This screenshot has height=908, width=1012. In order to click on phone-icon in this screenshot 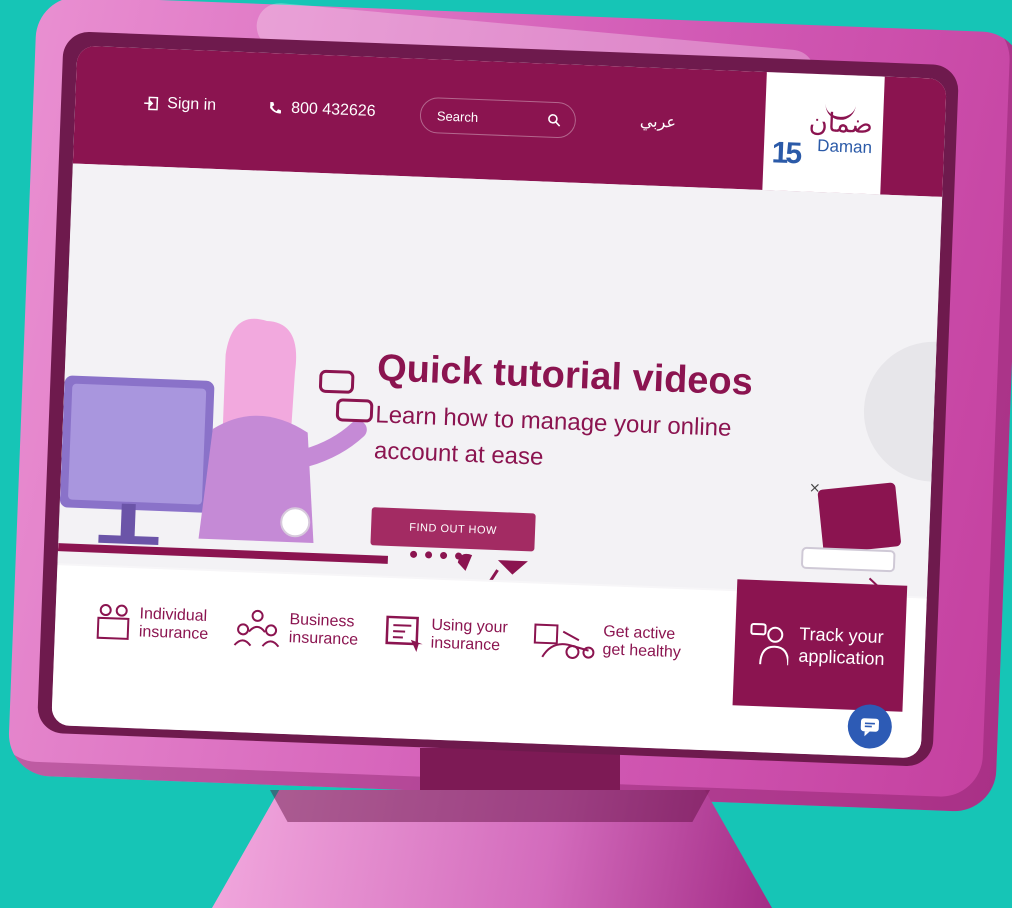, I will do `click(276, 108)`.